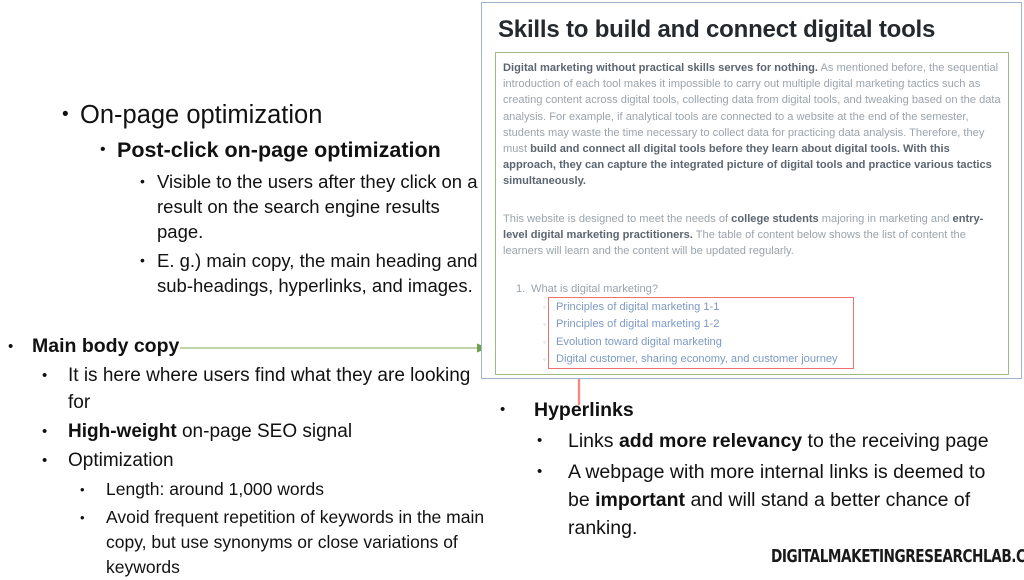  Describe the element at coordinates (637, 308) in the screenshot. I see `toc-link-principles-1-1: Principles of digital marketing 1-1` at that location.